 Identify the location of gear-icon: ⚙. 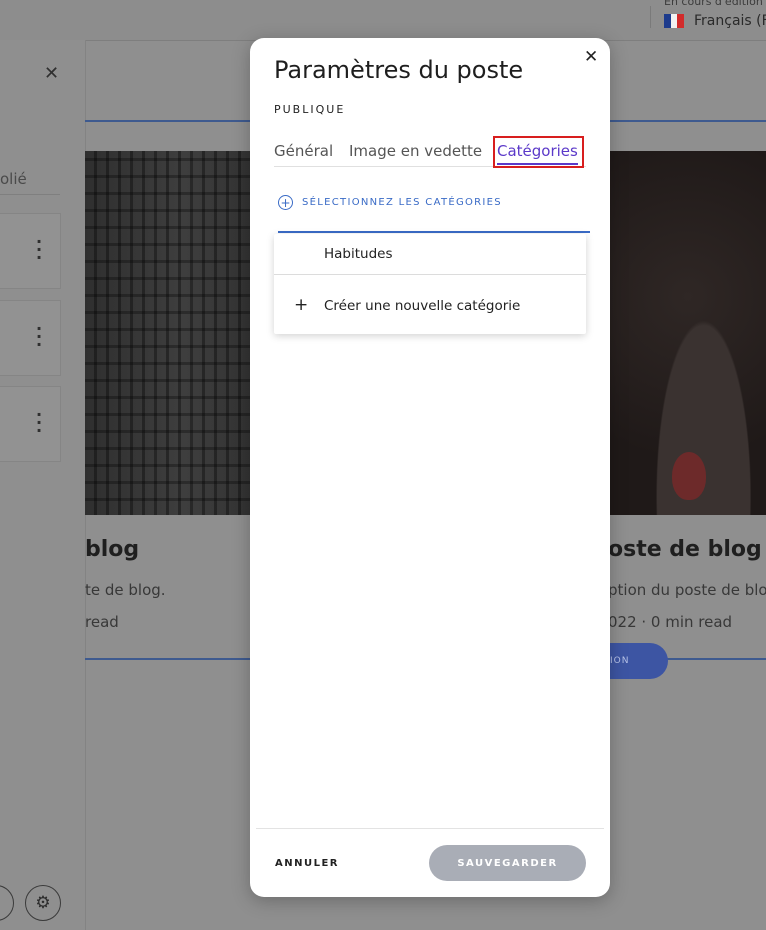
(43, 903).